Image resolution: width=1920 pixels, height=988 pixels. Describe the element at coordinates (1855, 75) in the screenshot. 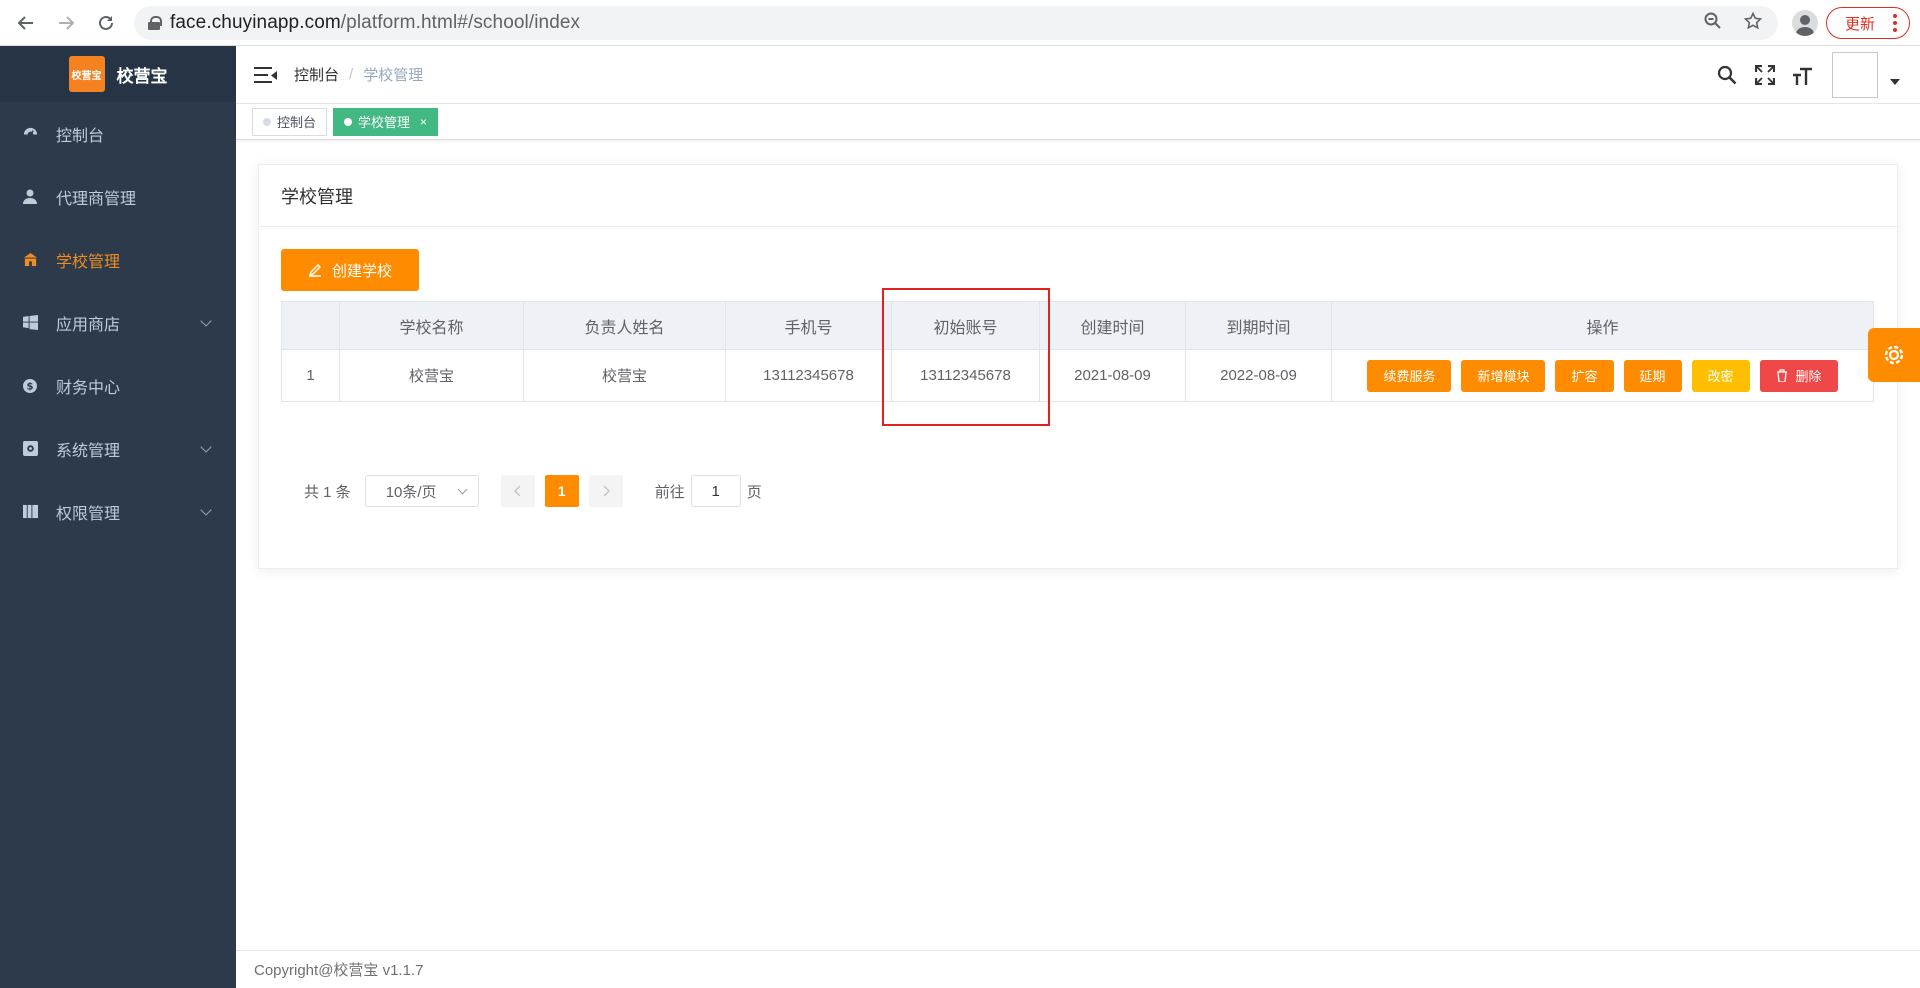

I see `avatar` at that location.